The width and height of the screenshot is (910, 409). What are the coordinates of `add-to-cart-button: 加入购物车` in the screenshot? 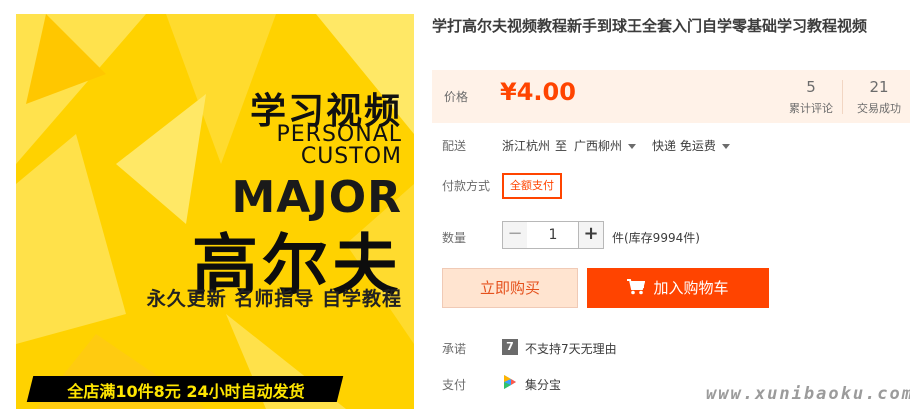 It's located at (678, 288).